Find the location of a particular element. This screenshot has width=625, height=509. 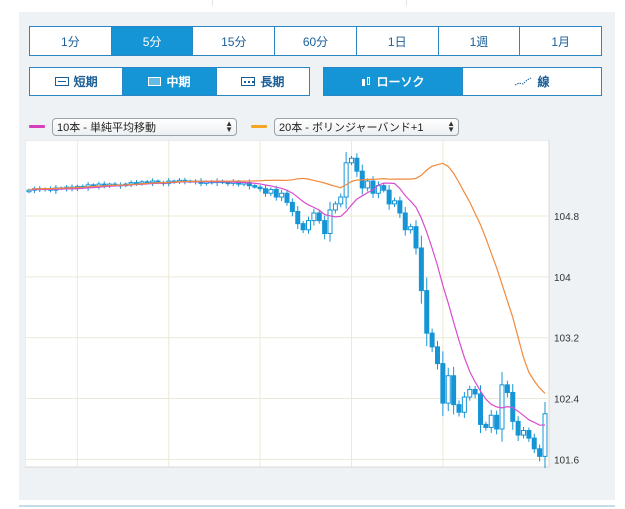

moving-average-select: 10本 - 単純平均移動 ▲ ▼ is located at coordinates (144, 126).